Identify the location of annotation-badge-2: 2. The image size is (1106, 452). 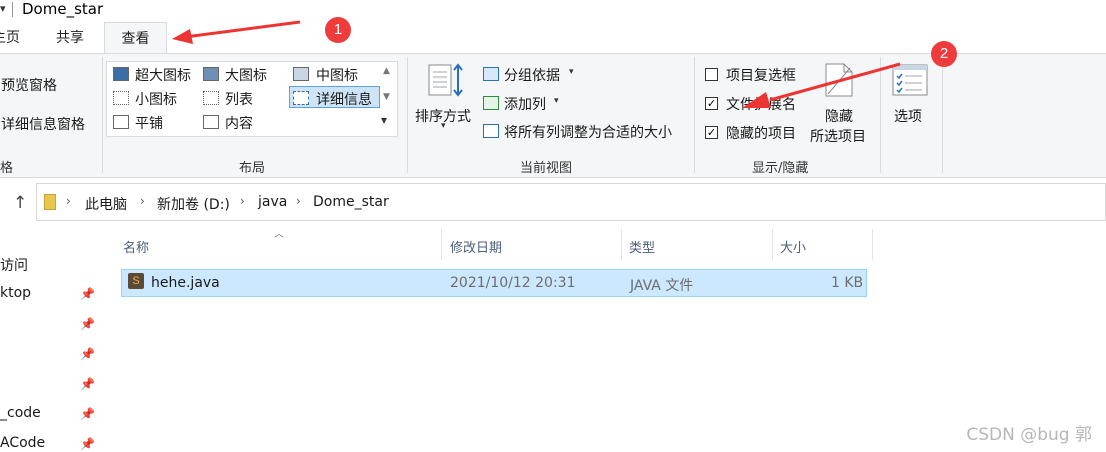
(944, 54).